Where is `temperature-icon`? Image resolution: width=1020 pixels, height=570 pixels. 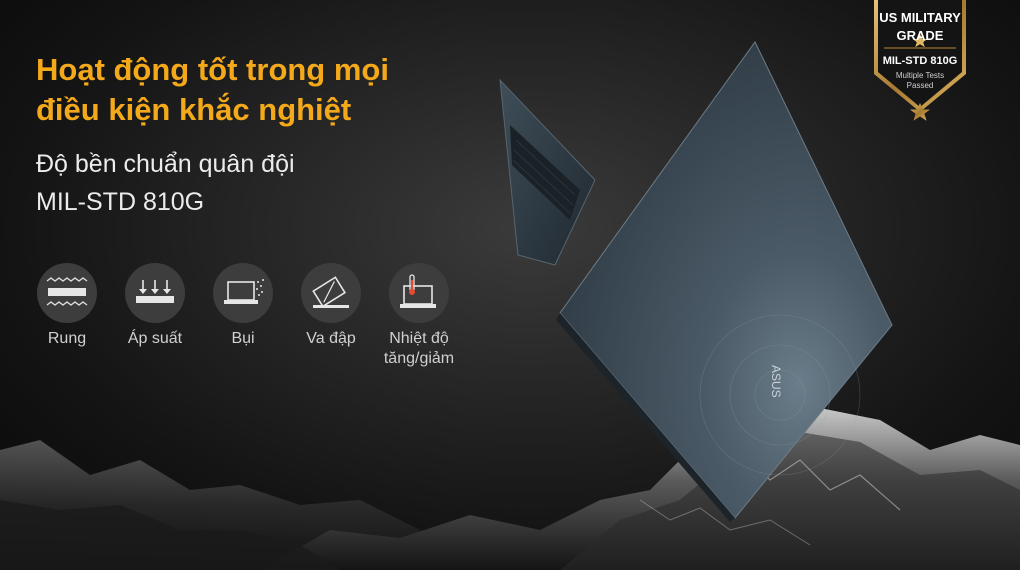 temperature-icon is located at coordinates (419, 293).